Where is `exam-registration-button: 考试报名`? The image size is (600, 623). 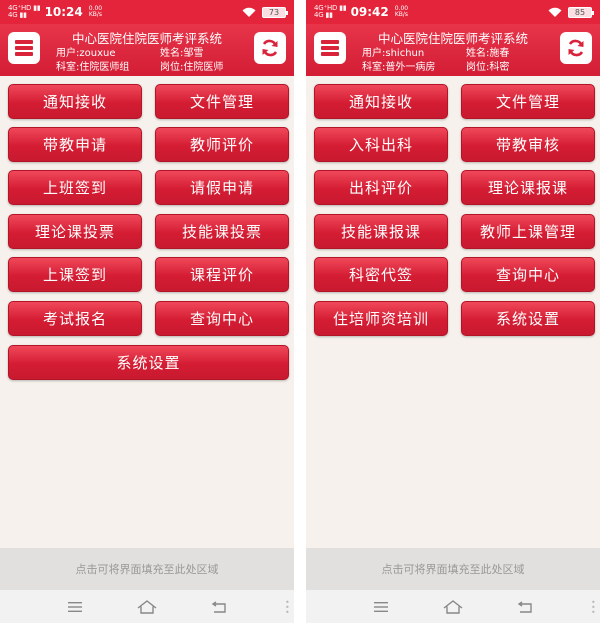 exam-registration-button: 考试报名 is located at coordinates (75, 318).